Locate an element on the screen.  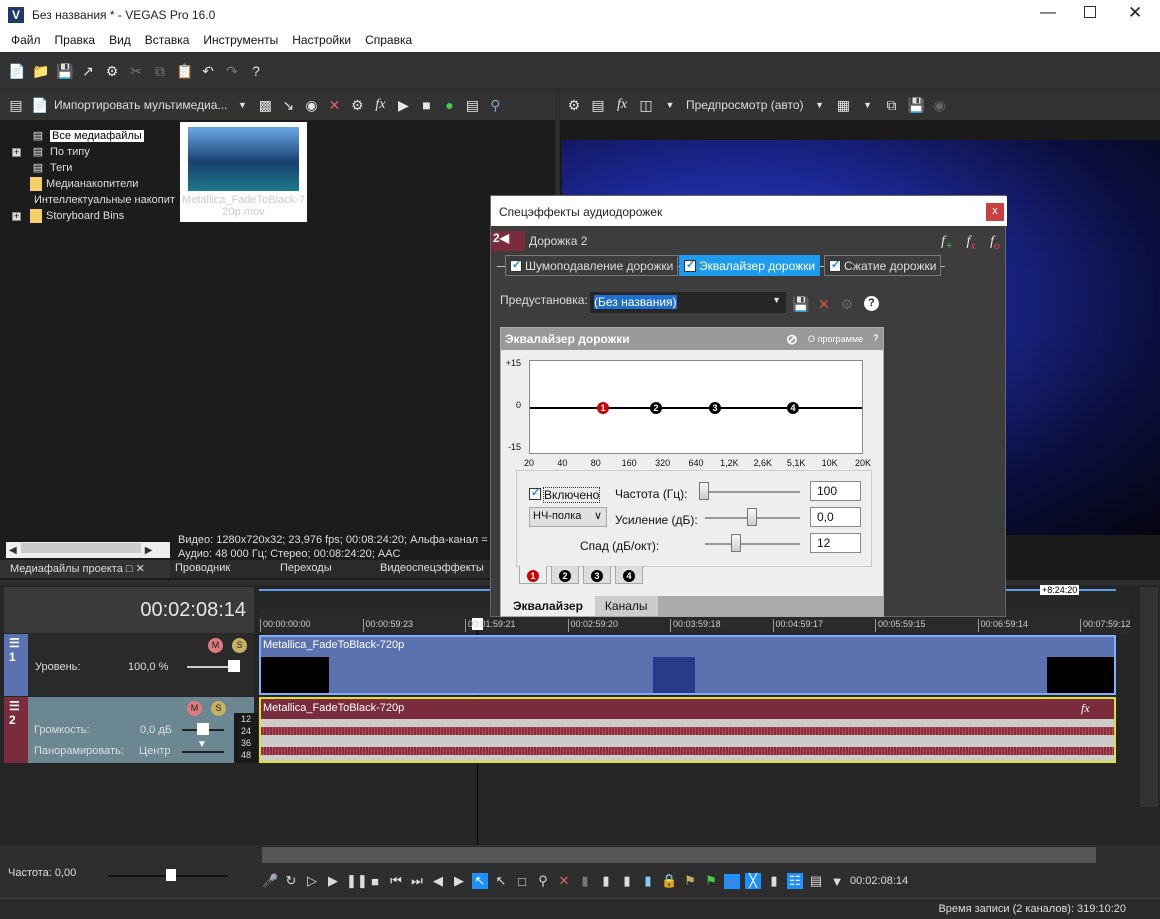
help-pointer-icon: ? is located at coordinates (256, 71).